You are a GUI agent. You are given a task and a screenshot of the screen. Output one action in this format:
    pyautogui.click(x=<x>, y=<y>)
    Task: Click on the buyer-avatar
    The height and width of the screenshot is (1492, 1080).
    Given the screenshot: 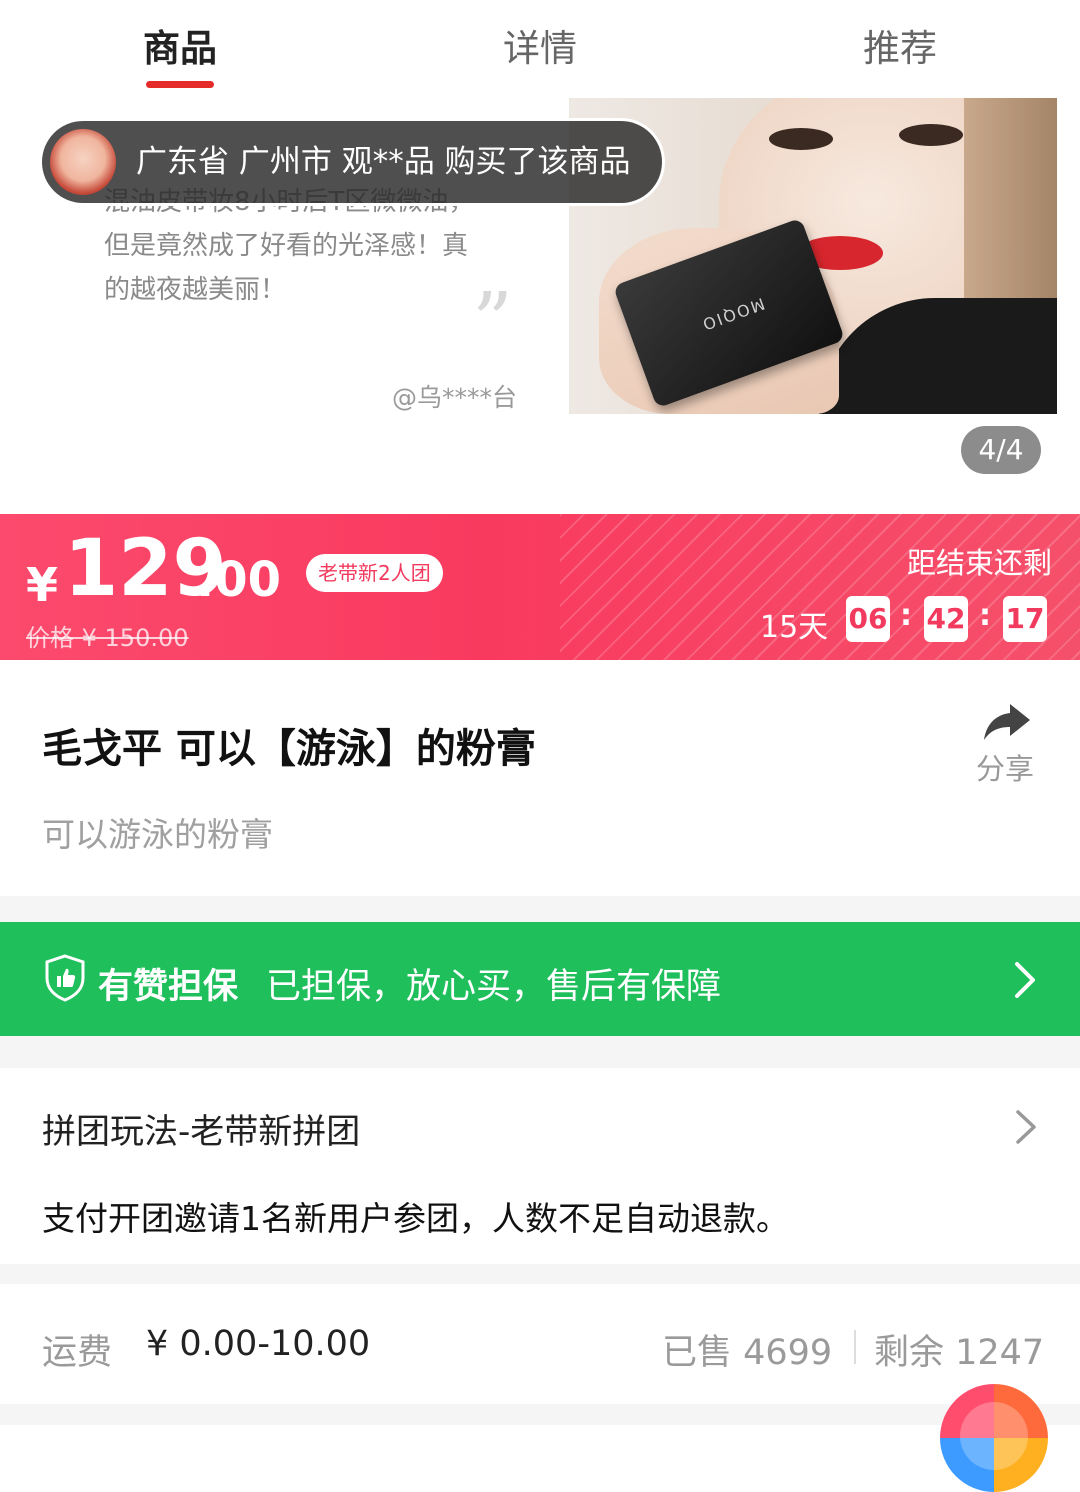 What is the action you would take?
    pyautogui.click(x=83, y=162)
    